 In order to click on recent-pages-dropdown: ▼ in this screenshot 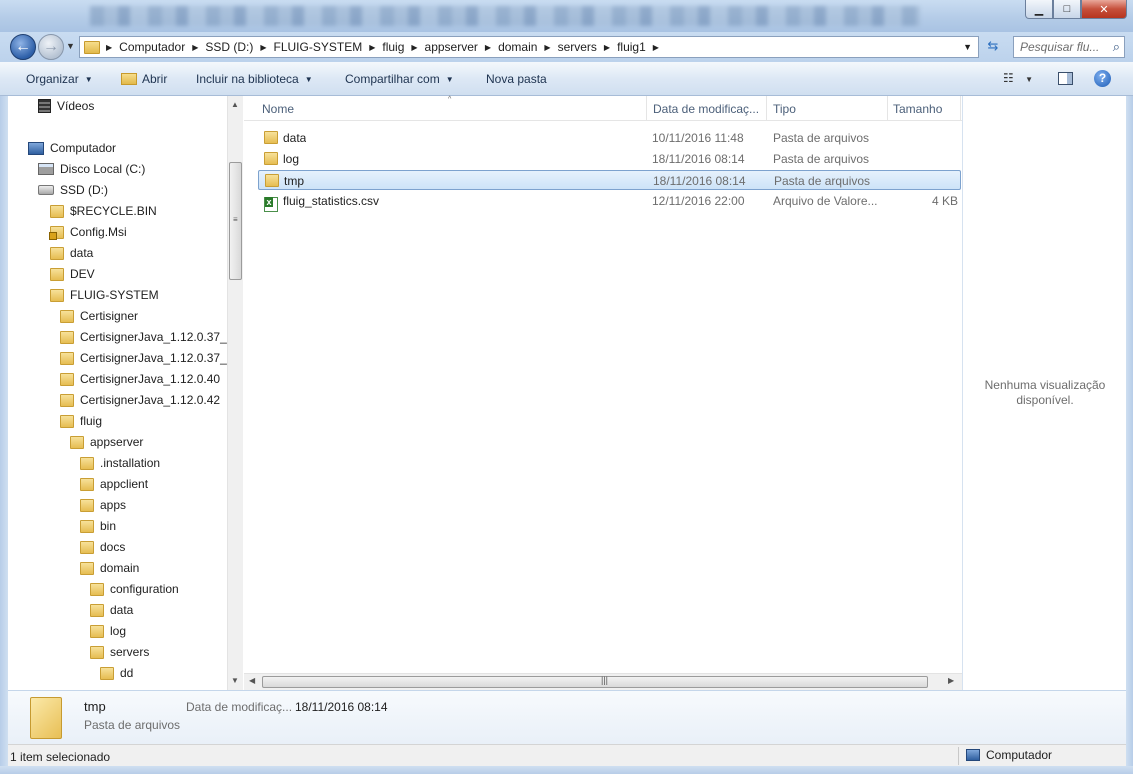, I will do `click(70, 46)`.